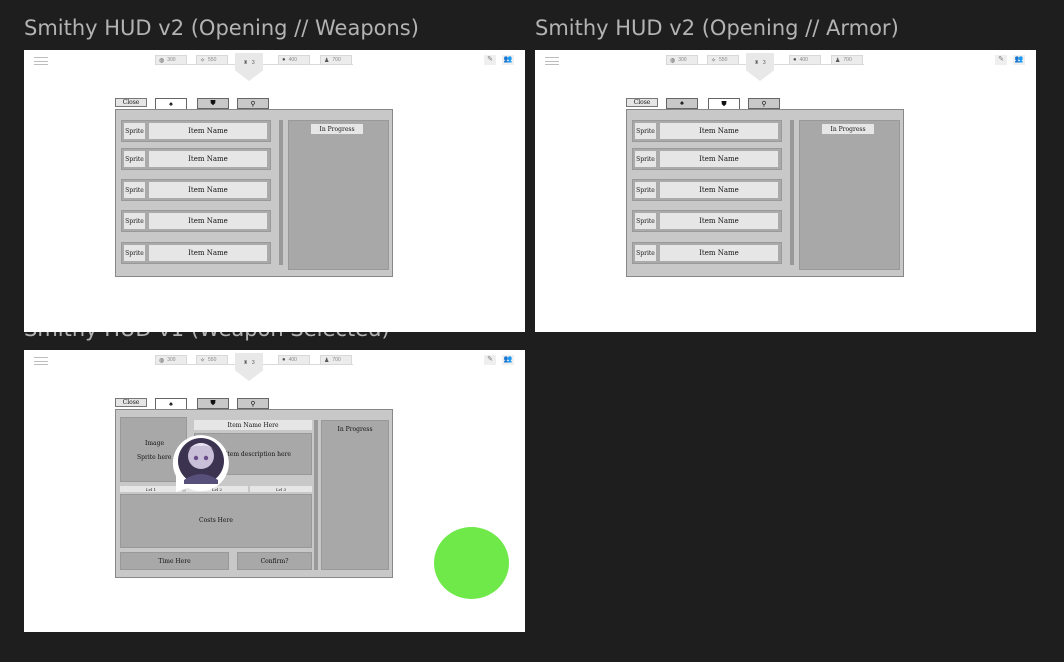 The height and width of the screenshot is (662, 1064). Describe the element at coordinates (717, 28) in the screenshot. I see `frame-title-armor: Smithy HUD v2 (Opening // Armor)` at that location.